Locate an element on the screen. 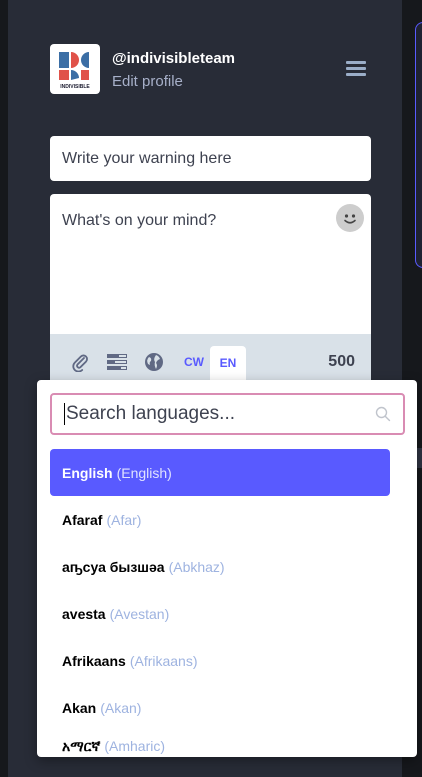 The height and width of the screenshot is (777, 422). language-native-name: Afaraf is located at coordinates (82, 519).